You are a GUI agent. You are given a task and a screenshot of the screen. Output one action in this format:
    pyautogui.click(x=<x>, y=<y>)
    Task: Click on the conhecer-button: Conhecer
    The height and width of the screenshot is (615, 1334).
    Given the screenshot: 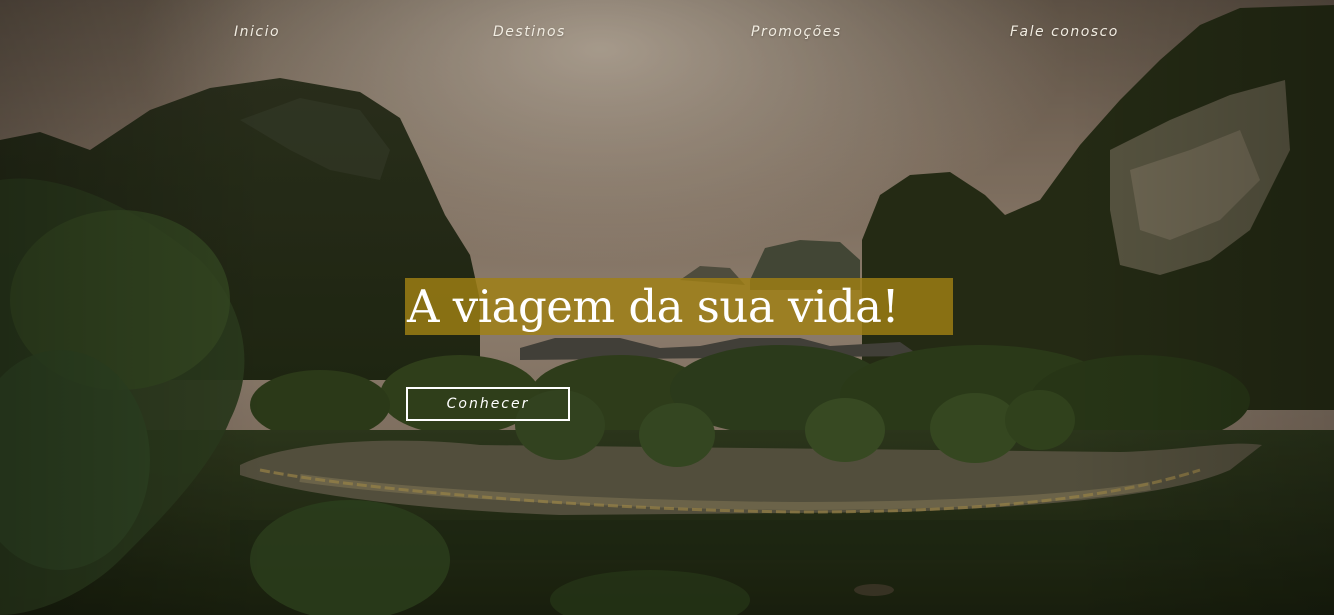 What is the action you would take?
    pyautogui.click(x=488, y=404)
    